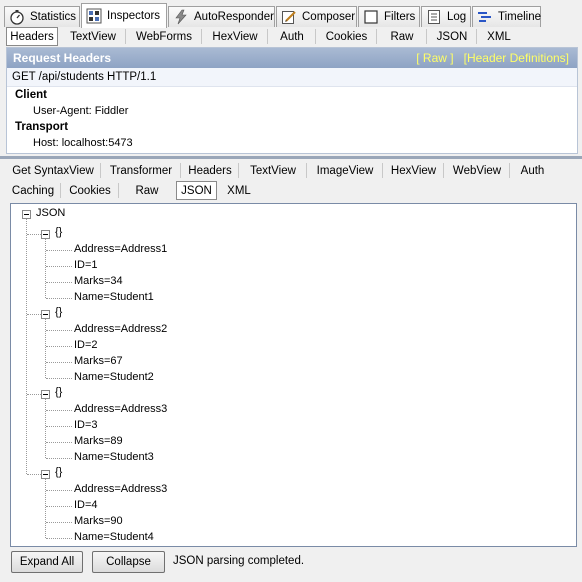  What do you see at coordinates (371, 17) in the screenshot?
I see `checkbox-icon` at bounding box center [371, 17].